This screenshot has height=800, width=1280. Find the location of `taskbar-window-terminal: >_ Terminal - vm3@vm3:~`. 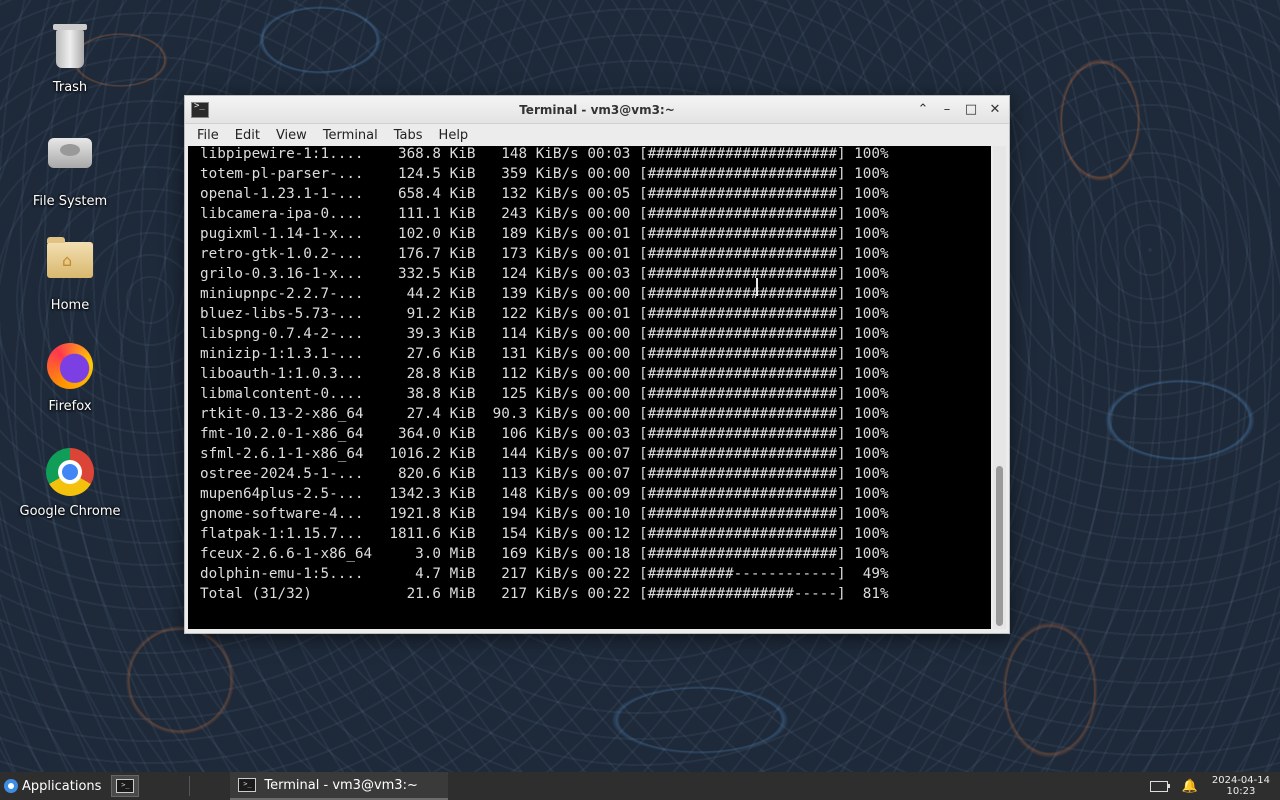

taskbar-window-terminal: >_ Terminal - vm3@vm3:~ is located at coordinates (339, 786).